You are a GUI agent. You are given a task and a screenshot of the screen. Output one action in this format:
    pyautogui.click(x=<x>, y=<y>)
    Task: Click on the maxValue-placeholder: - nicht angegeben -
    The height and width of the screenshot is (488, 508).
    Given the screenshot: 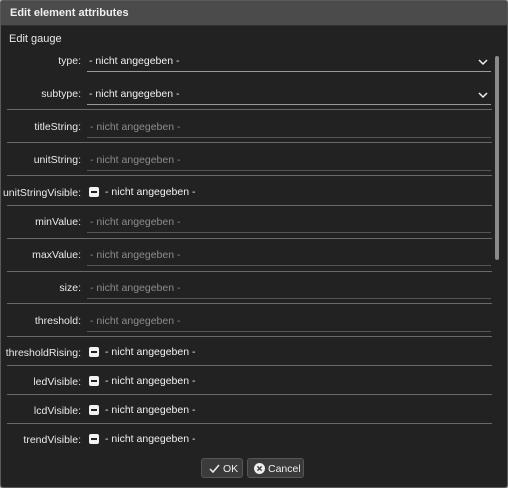 What is the action you would take?
    pyautogui.click(x=135, y=255)
    